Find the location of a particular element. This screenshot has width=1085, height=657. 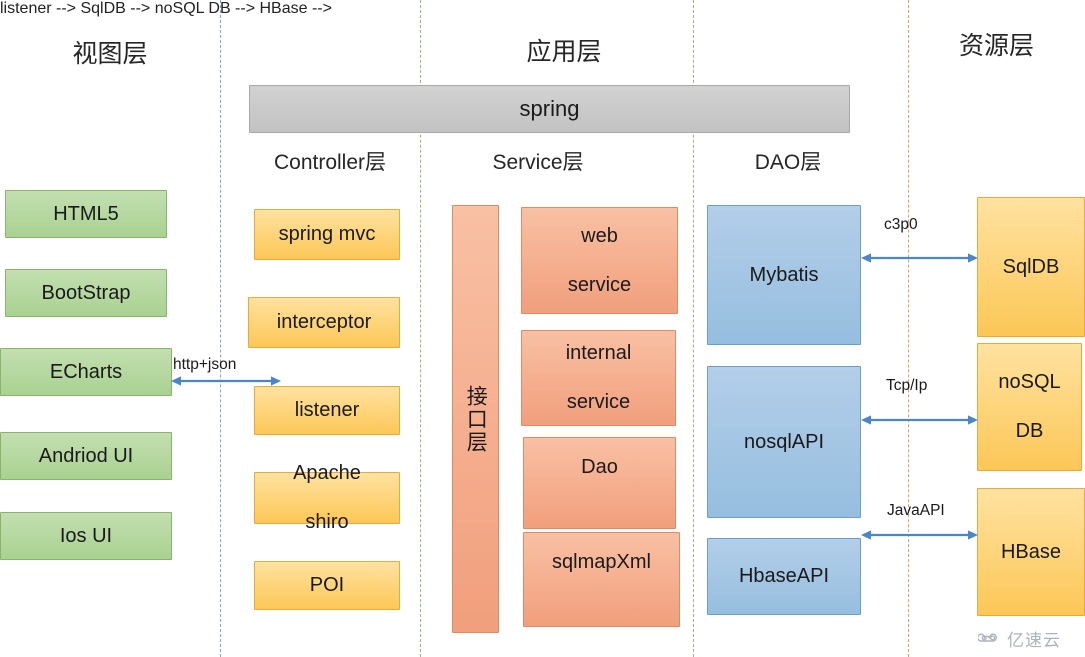

resource-layer-title: 资源层 is located at coordinates (996, 46).